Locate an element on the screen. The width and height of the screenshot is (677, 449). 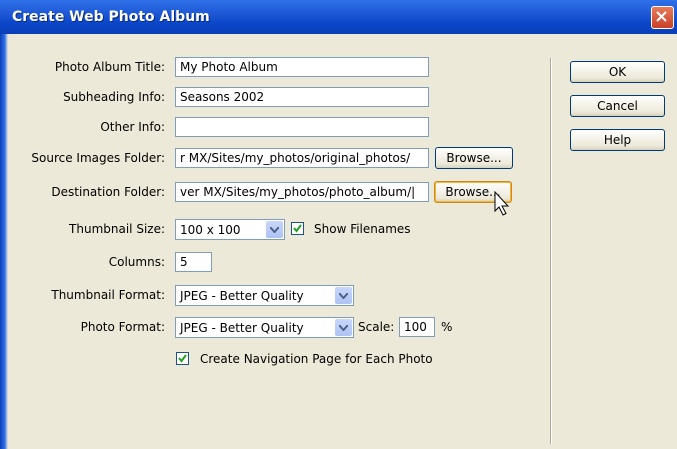
mouse-cursor-icon is located at coordinates (502, 203).